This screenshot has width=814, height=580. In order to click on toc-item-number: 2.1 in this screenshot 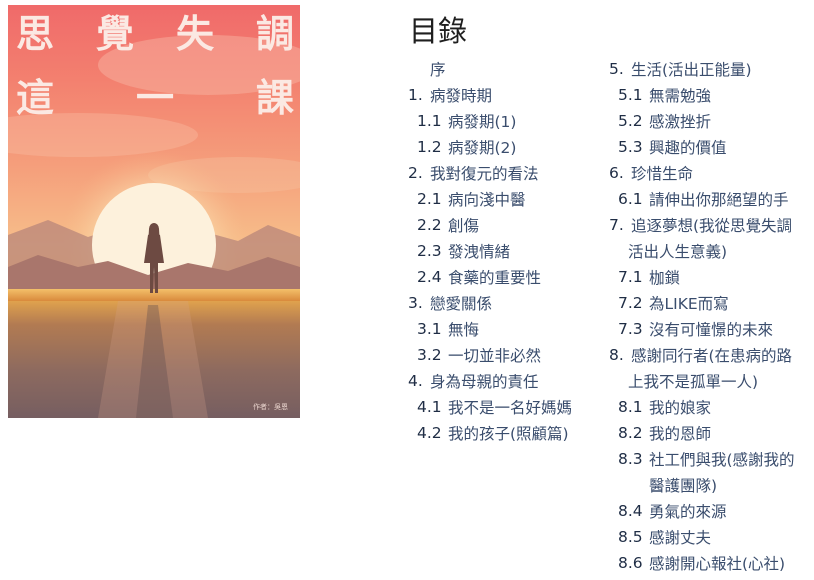, I will do `click(429, 199)`.